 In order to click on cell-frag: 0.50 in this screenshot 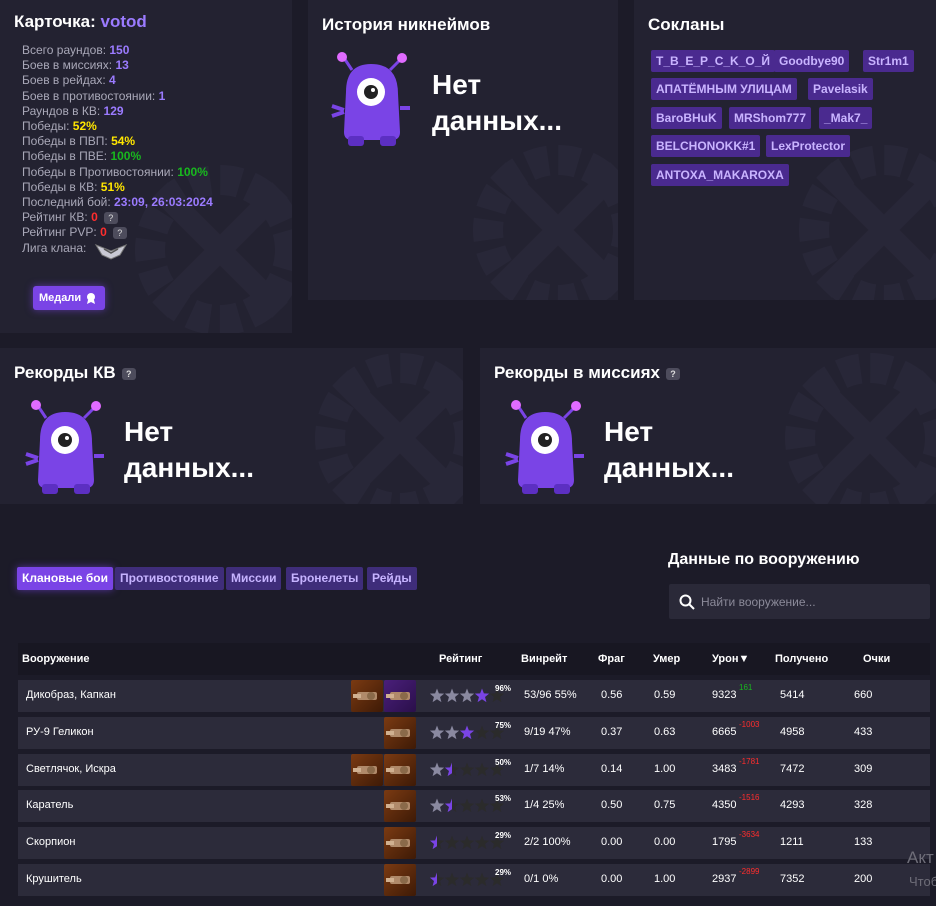, I will do `click(612, 805)`.